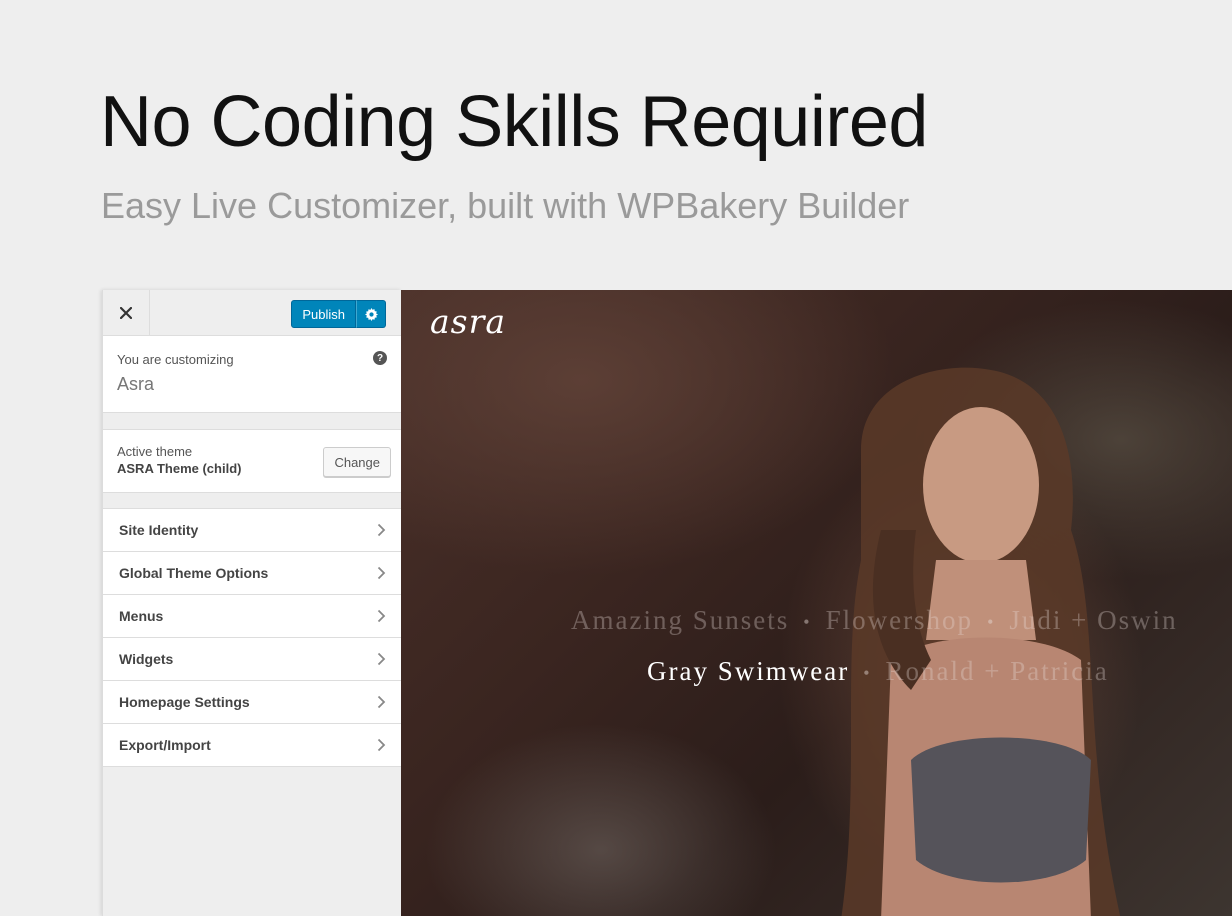  I want to click on site-name: Asra, so click(136, 384).